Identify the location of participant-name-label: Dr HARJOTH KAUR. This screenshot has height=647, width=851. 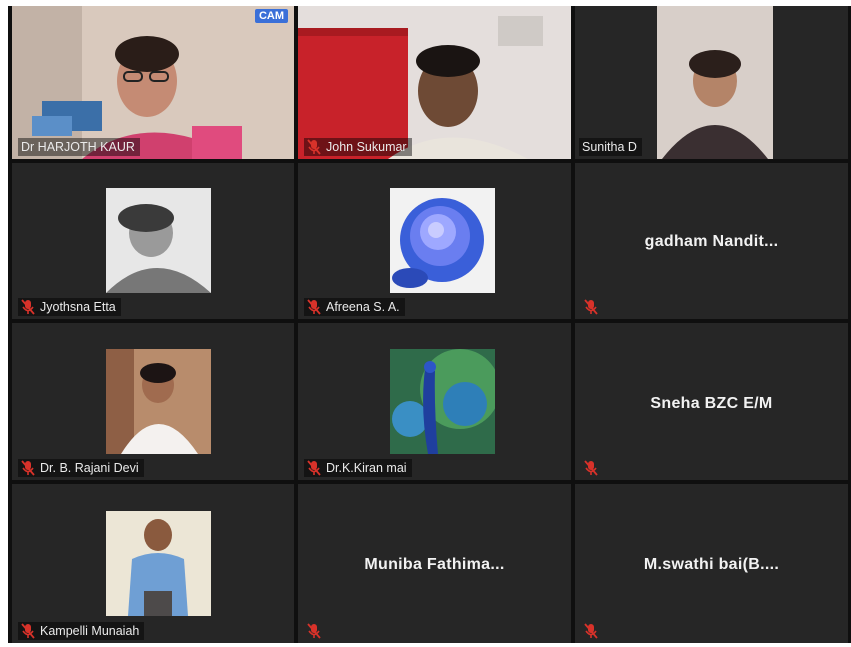
(79, 147).